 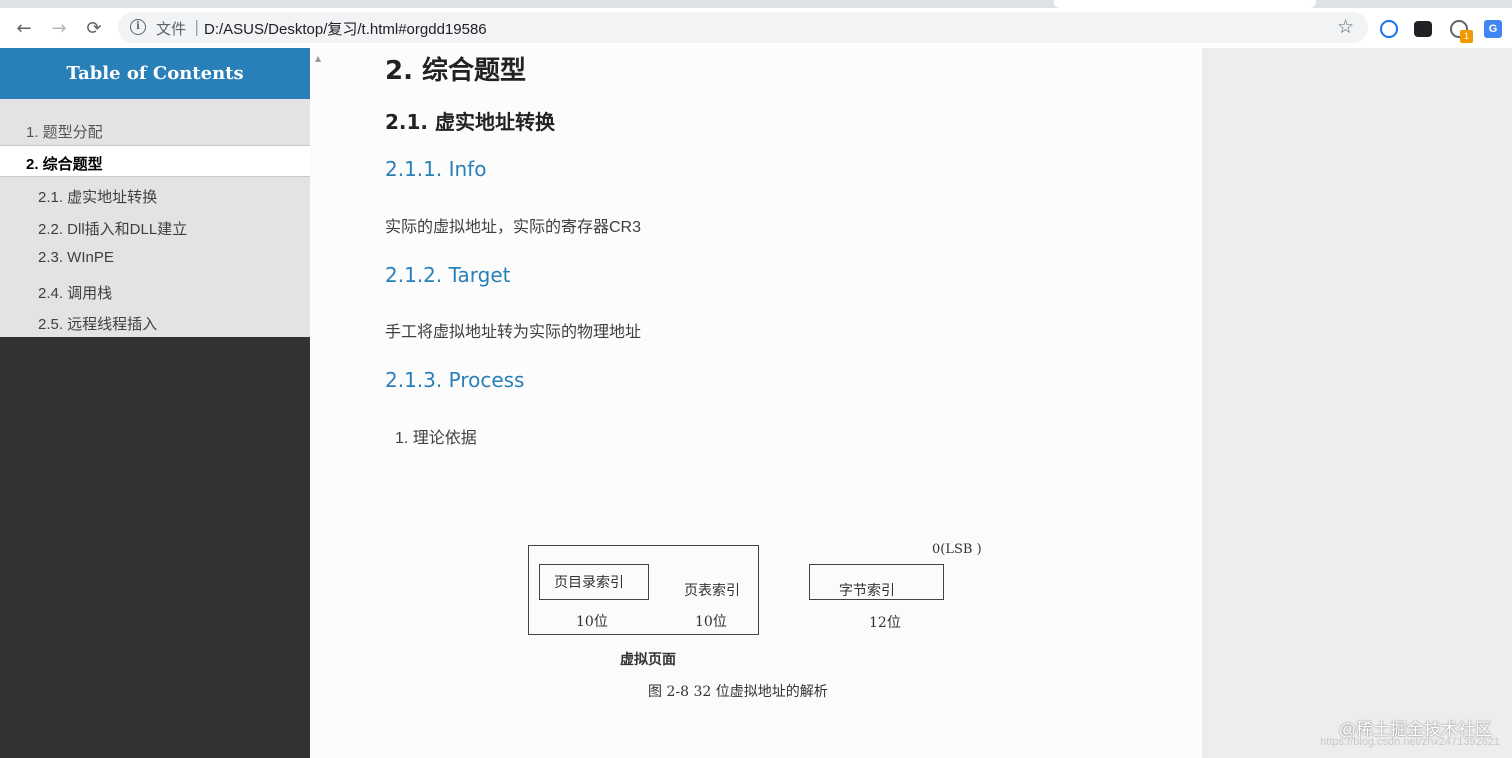 I want to click on toc-item-current: 2. 综合题型, so click(x=155, y=161).